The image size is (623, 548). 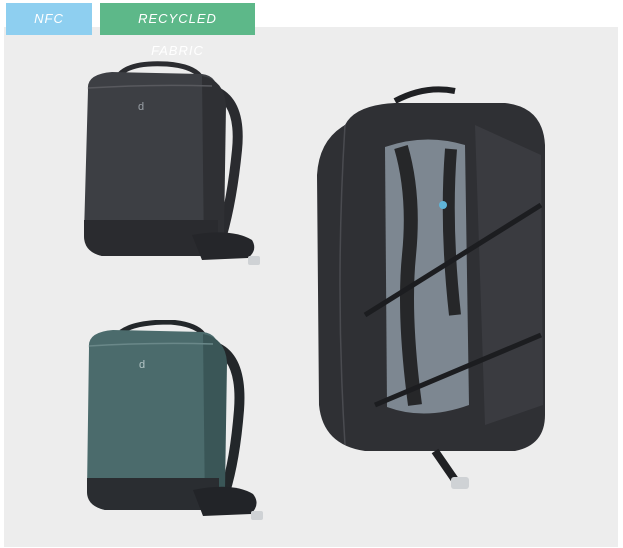 I want to click on recycled-fabric-badge: RECYCLED FABRIC, so click(x=177, y=30).